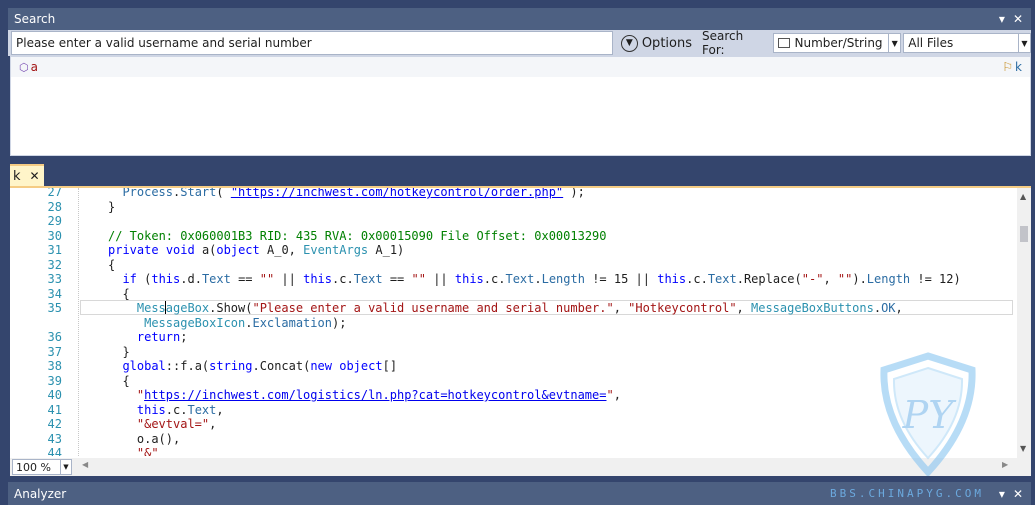 This screenshot has width=1035, height=505. Describe the element at coordinates (17, 176) in the screenshot. I see `tab-label: k` at that location.